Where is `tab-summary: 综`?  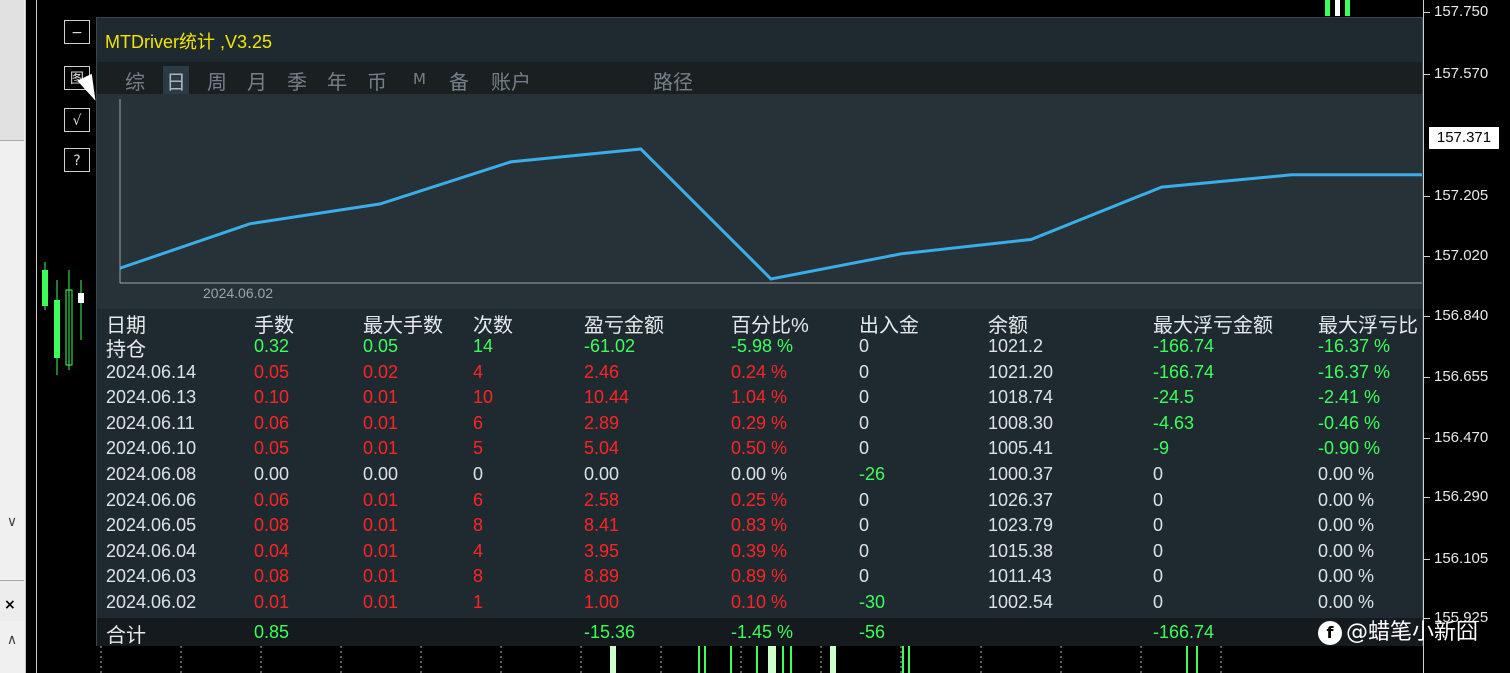 tab-summary: 综 is located at coordinates (135, 80).